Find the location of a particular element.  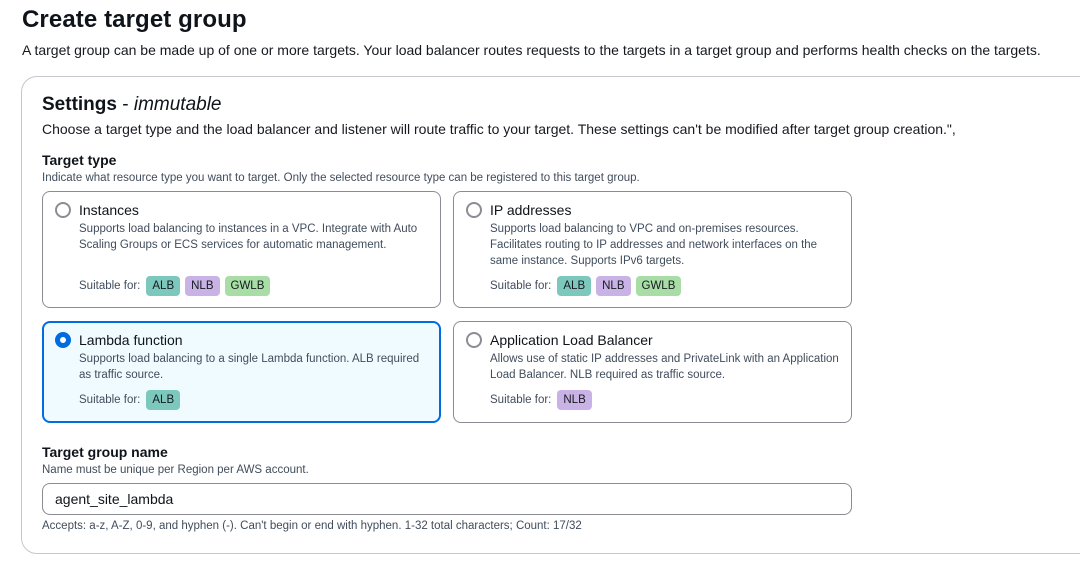

target-group-name-label: Target group name is located at coordinates (105, 452).